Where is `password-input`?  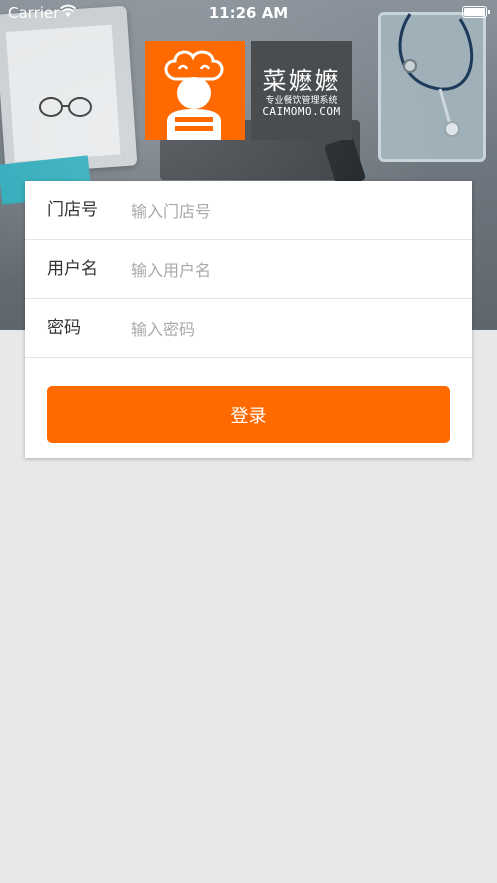 password-input is located at coordinates (291, 329).